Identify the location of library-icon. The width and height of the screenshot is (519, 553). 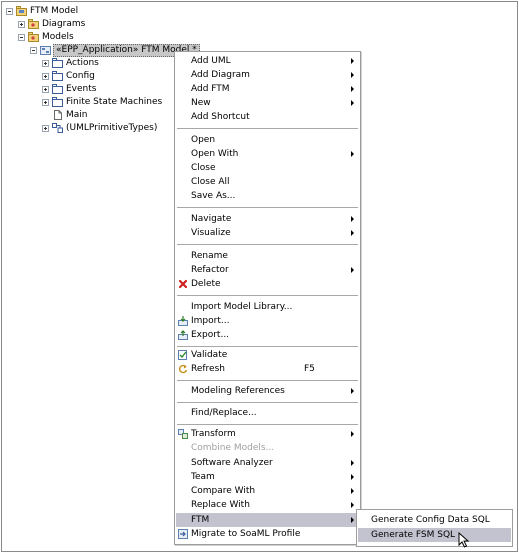
(57, 128).